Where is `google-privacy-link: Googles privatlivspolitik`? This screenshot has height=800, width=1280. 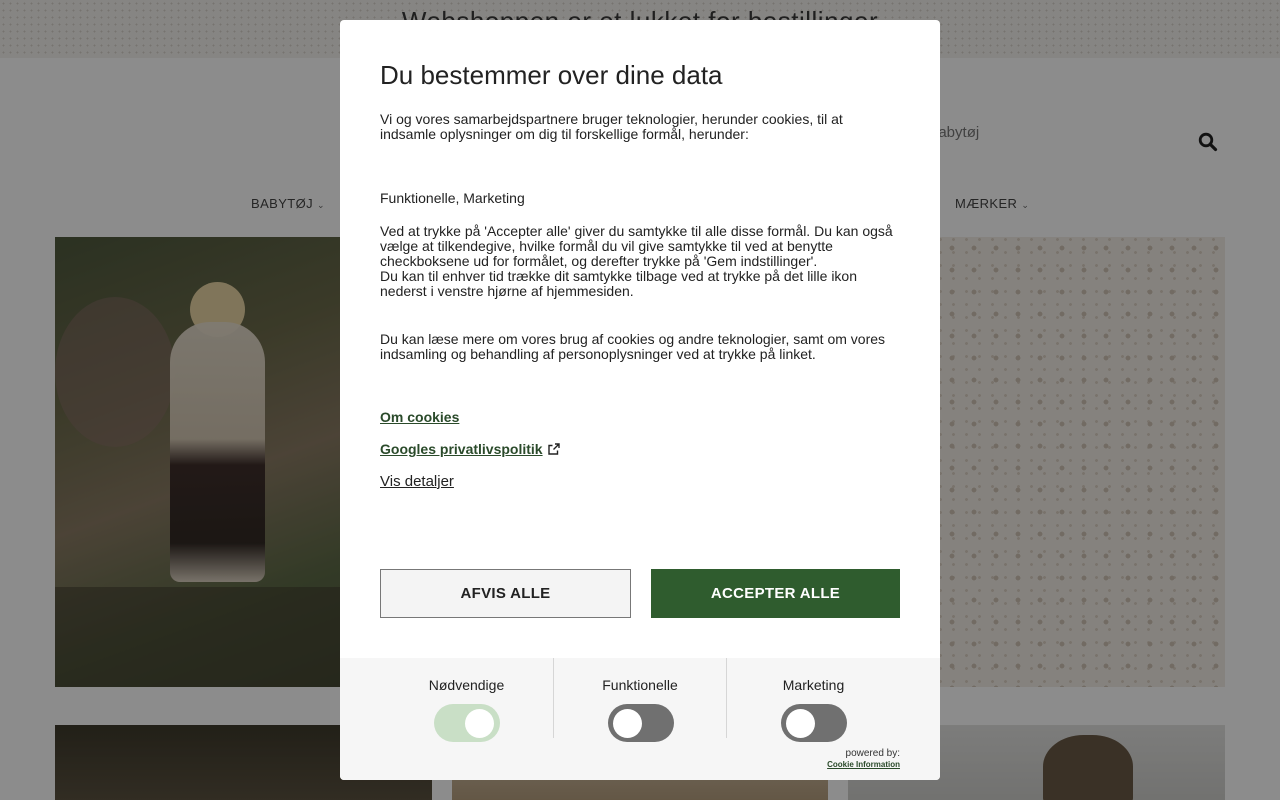
google-privacy-link: Googles privatlivspolitik is located at coordinates (470, 449).